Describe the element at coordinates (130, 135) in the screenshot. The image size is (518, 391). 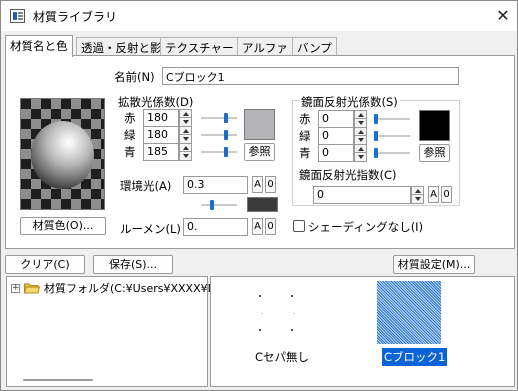
I see `diffuse-green-label: 緑` at that location.